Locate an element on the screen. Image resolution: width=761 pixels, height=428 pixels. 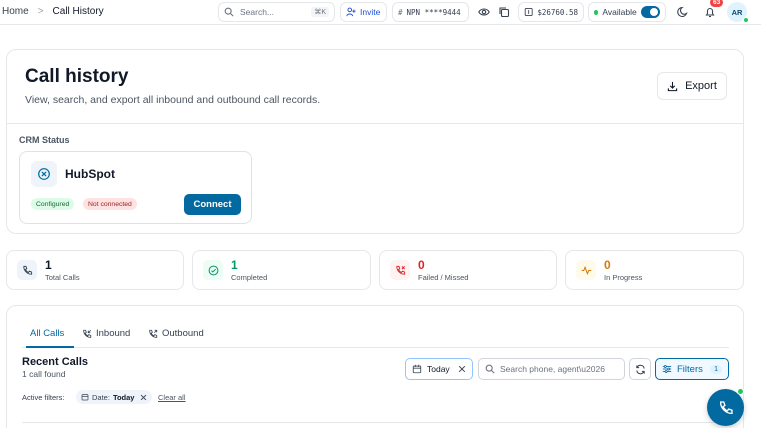
bell-icon is located at coordinates (710, 12).